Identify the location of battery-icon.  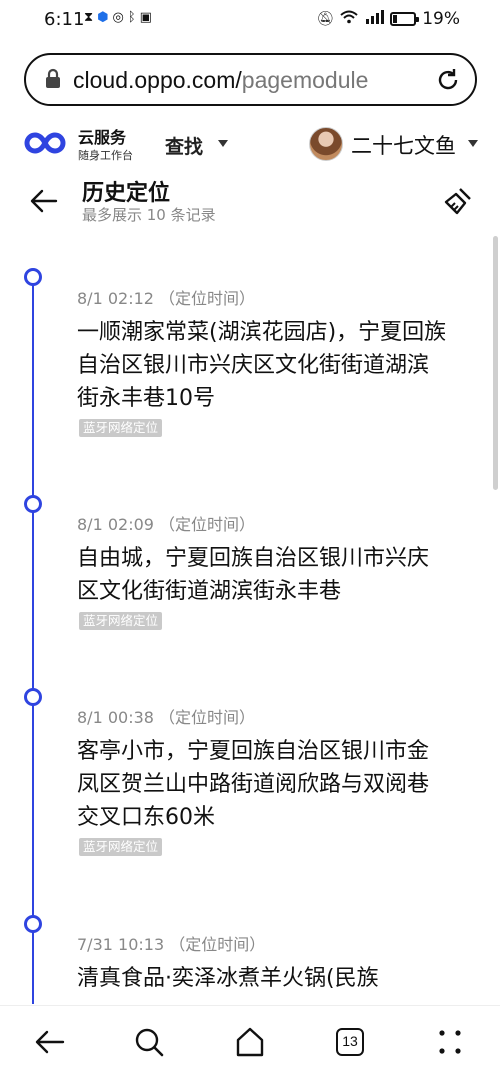
(405, 19).